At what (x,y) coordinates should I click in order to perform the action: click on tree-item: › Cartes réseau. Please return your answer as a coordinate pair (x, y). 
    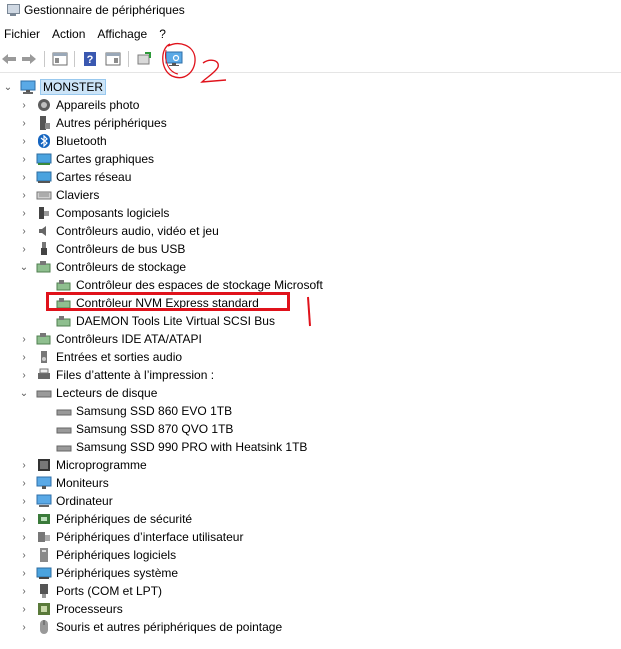
    Looking at the image, I should click on (65, 177).